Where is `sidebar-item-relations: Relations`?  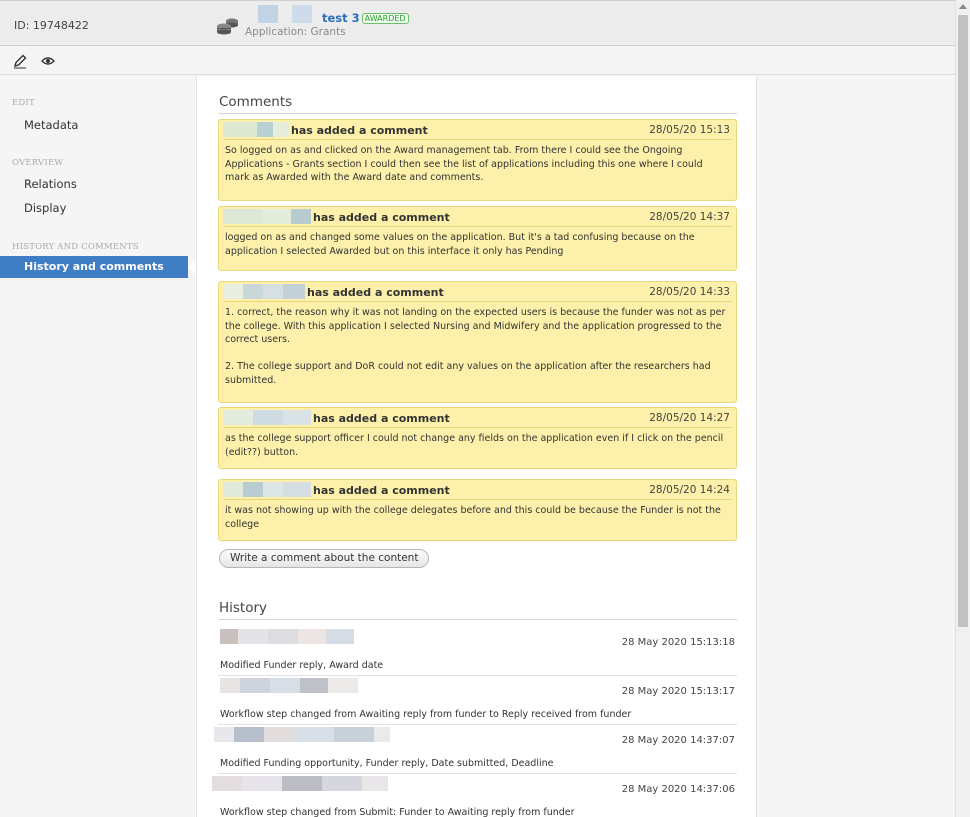
sidebar-item-relations: Relations is located at coordinates (50, 184).